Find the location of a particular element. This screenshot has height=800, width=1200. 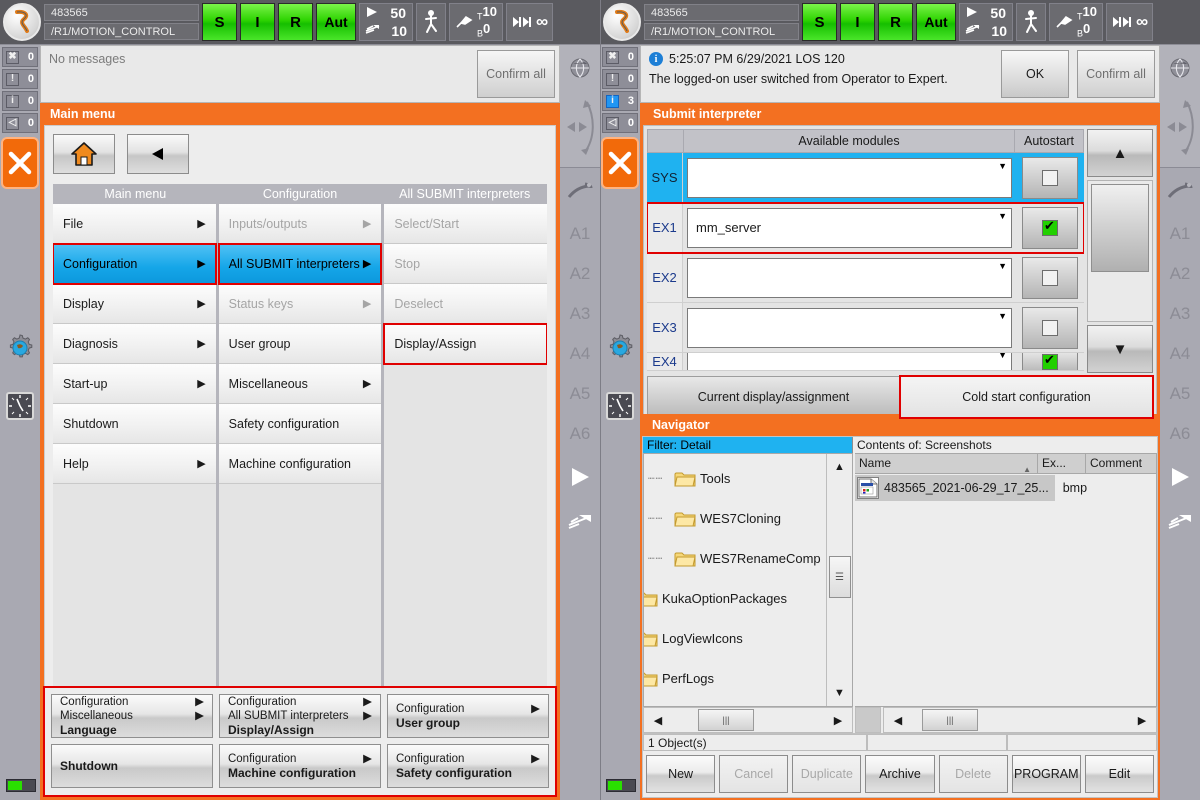

footer-key-shutdown: Shutdown is located at coordinates (132, 766).